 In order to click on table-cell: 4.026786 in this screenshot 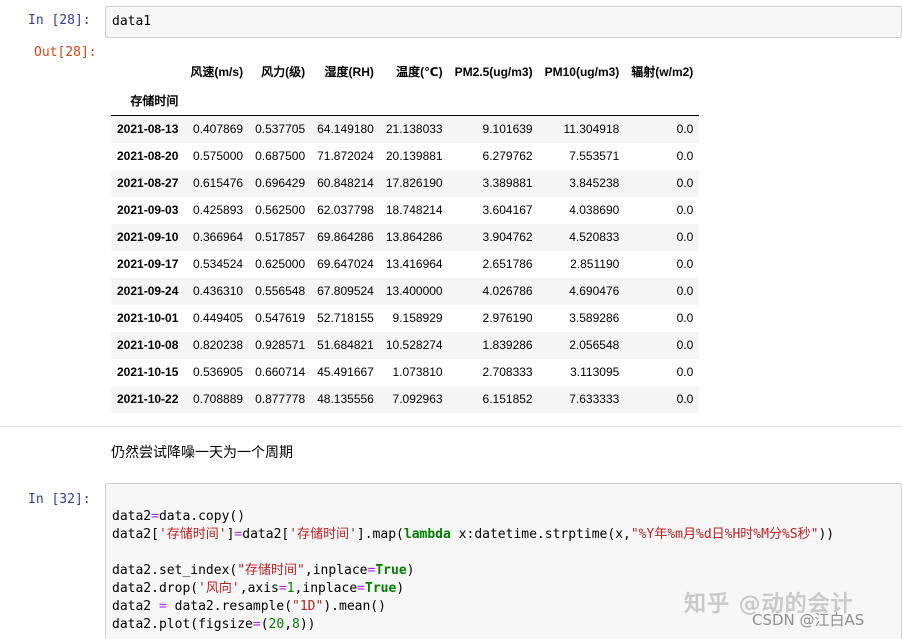, I will do `click(507, 291)`.